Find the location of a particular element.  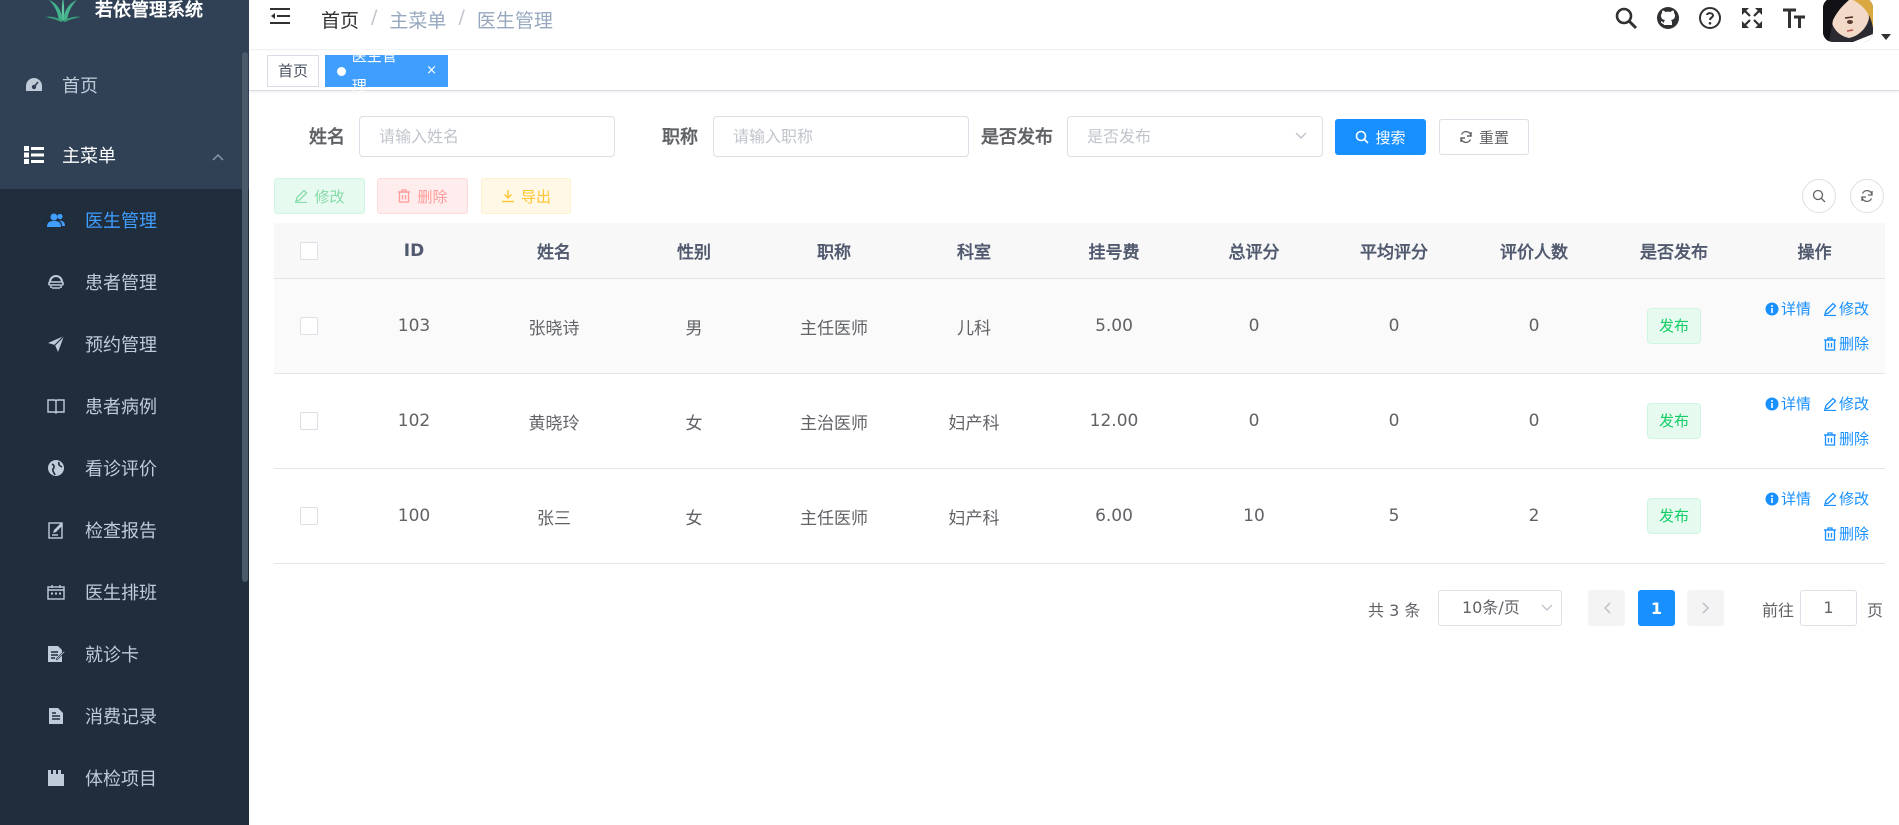

reset-button: 重置 is located at coordinates (1484, 137).